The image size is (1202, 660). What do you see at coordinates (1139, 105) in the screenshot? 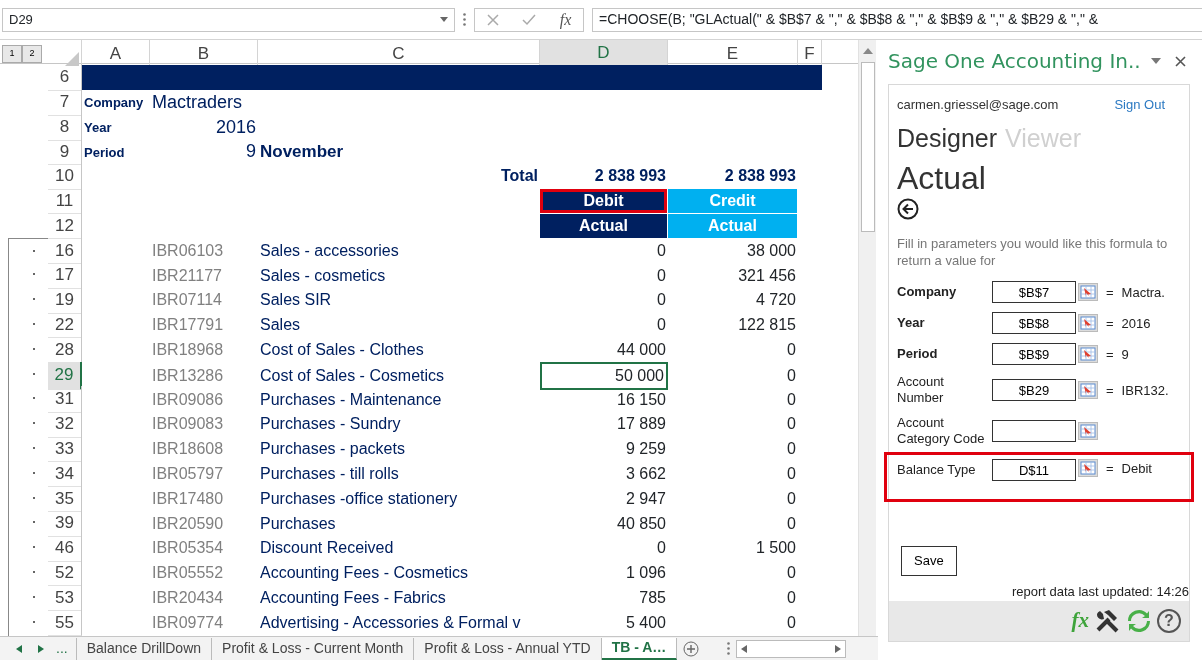
I see `sign-out-link: Sign Out` at bounding box center [1139, 105].